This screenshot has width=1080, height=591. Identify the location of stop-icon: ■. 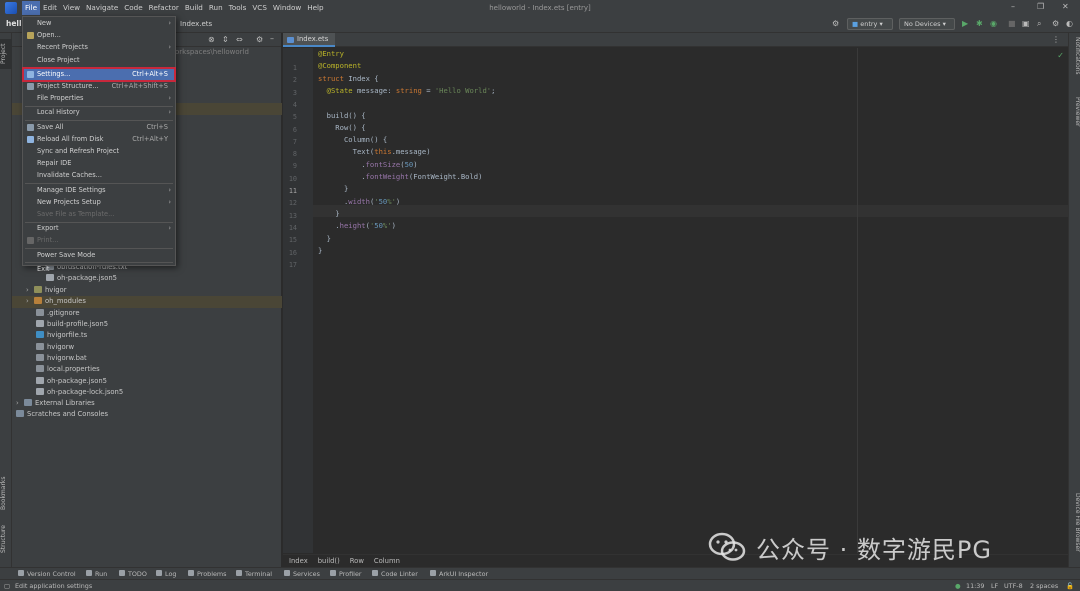
(1012, 24).